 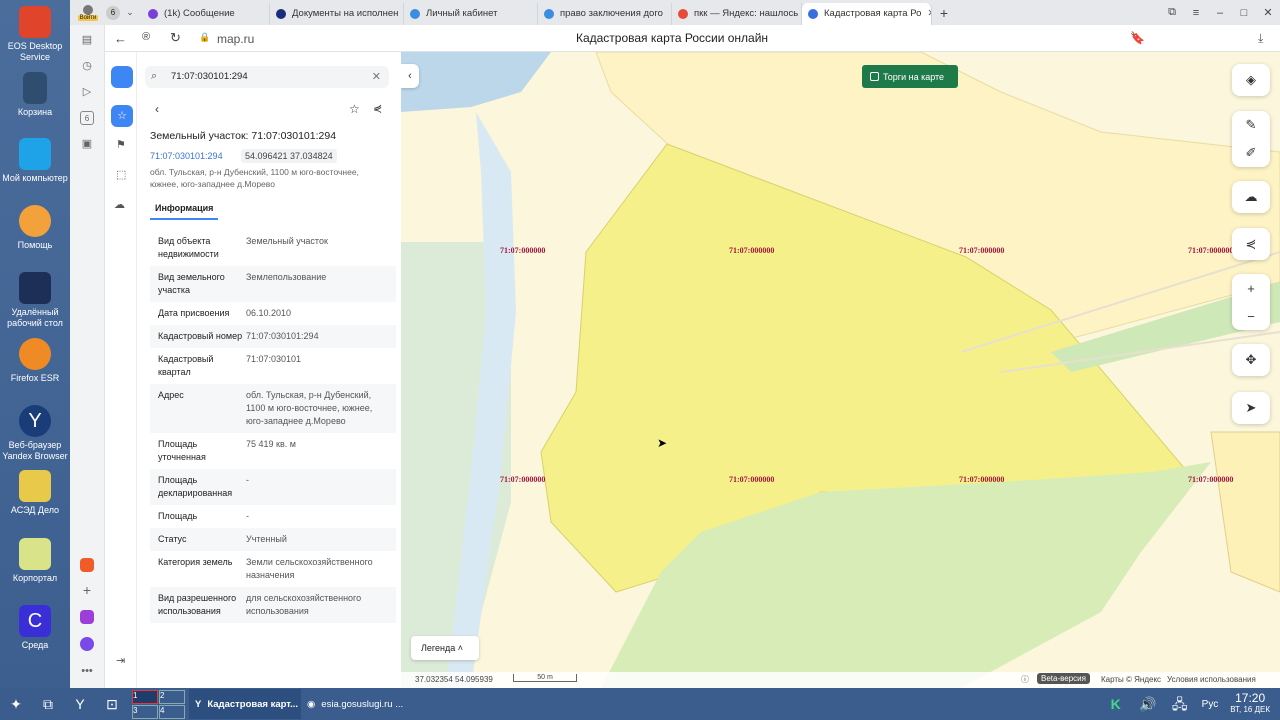 What do you see at coordinates (112, 704) in the screenshot?
I see `screenshot-icon: ⊡` at bounding box center [112, 704].